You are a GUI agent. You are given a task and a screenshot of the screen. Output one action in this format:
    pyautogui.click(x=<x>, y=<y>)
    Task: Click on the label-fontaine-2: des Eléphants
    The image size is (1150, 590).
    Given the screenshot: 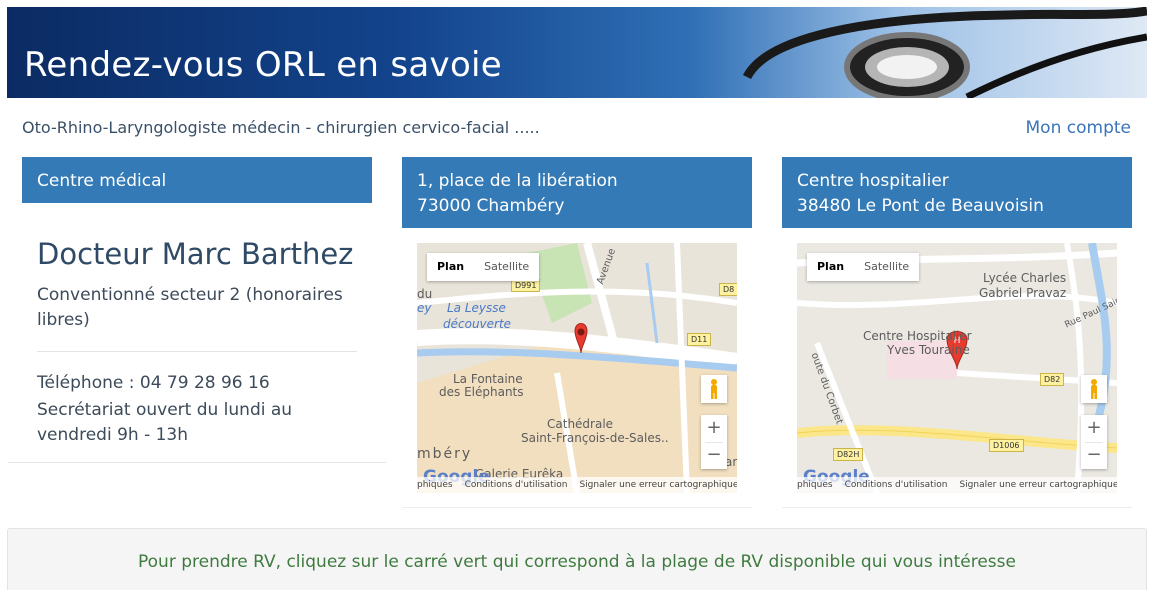 What is the action you would take?
    pyautogui.click(x=481, y=392)
    